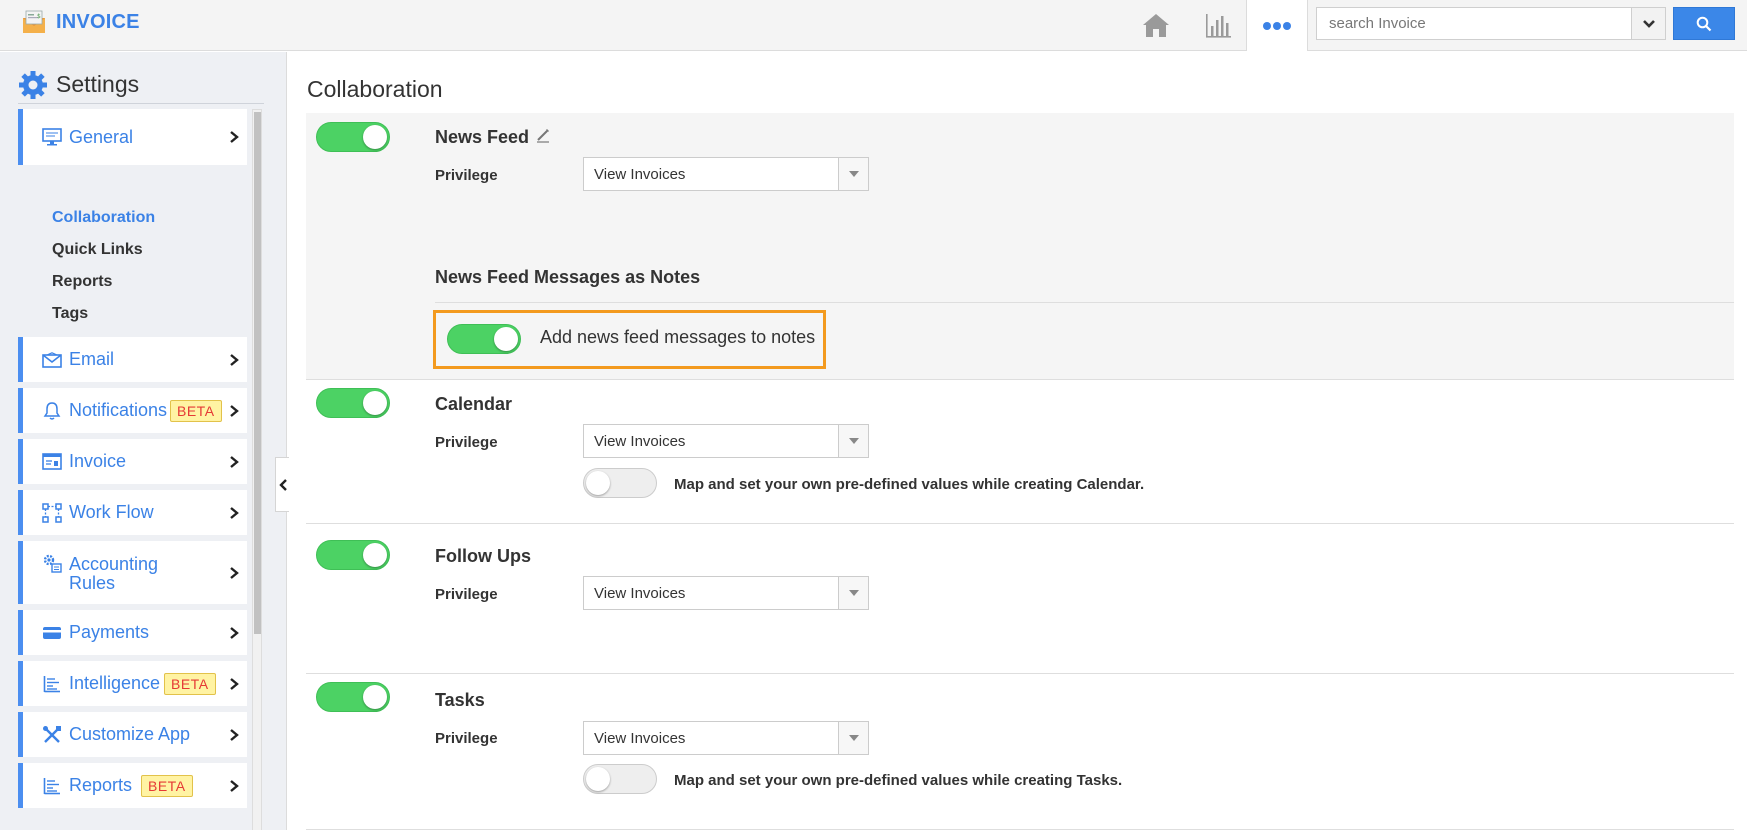 The height and width of the screenshot is (830, 1747). I want to click on sidebar-item-label: Email, so click(92, 359).